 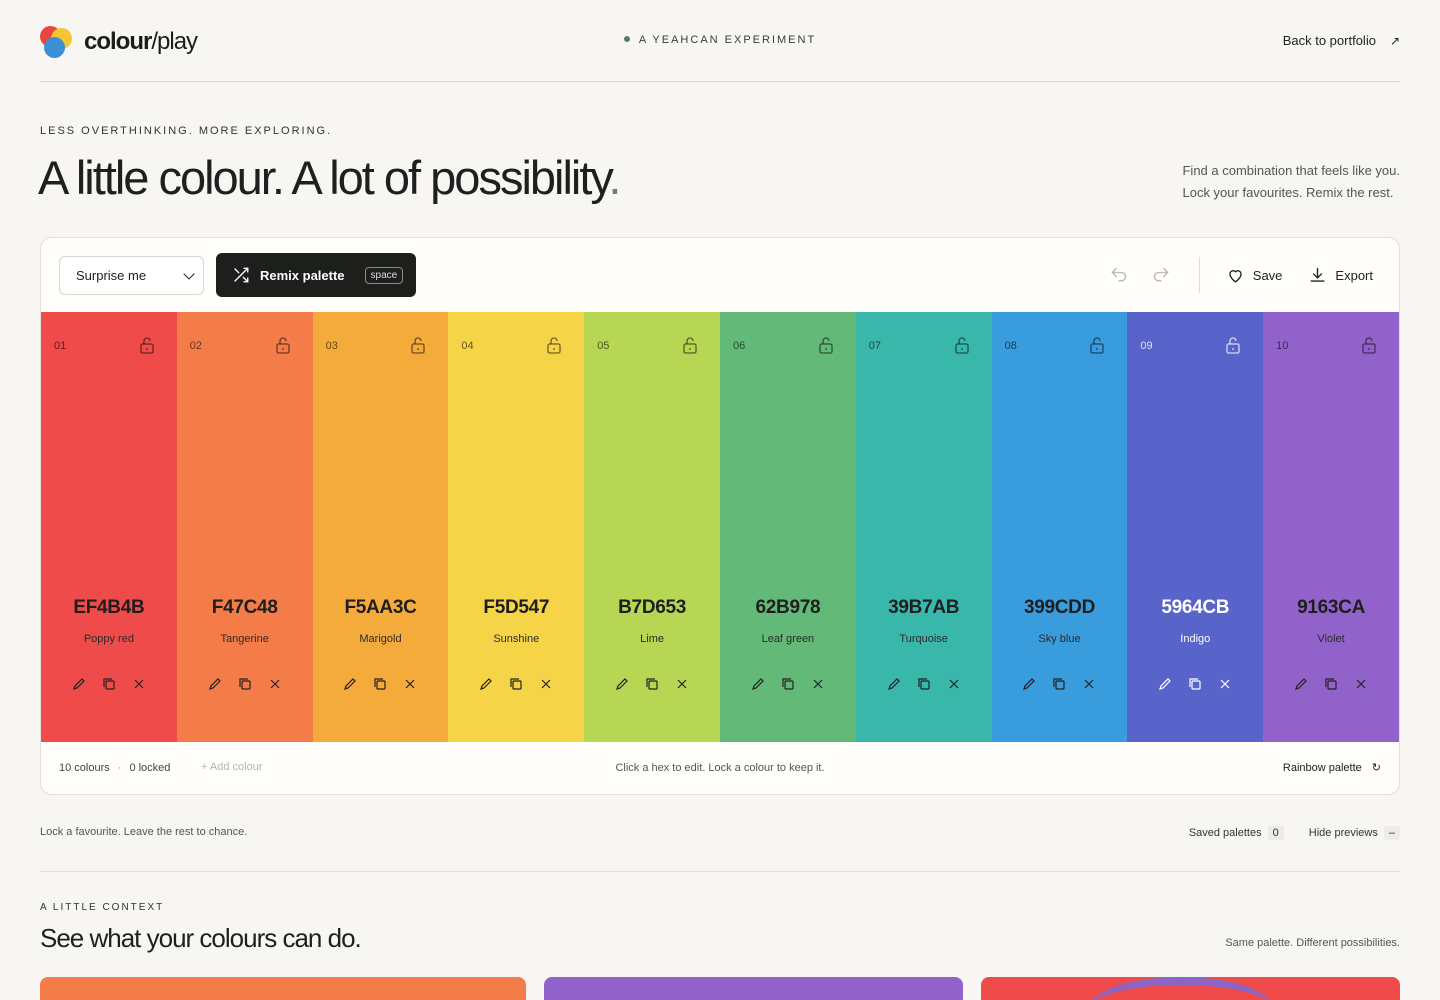 I want to click on color-swatch: 04 F5D547 Sunshine, so click(x=516, y=527).